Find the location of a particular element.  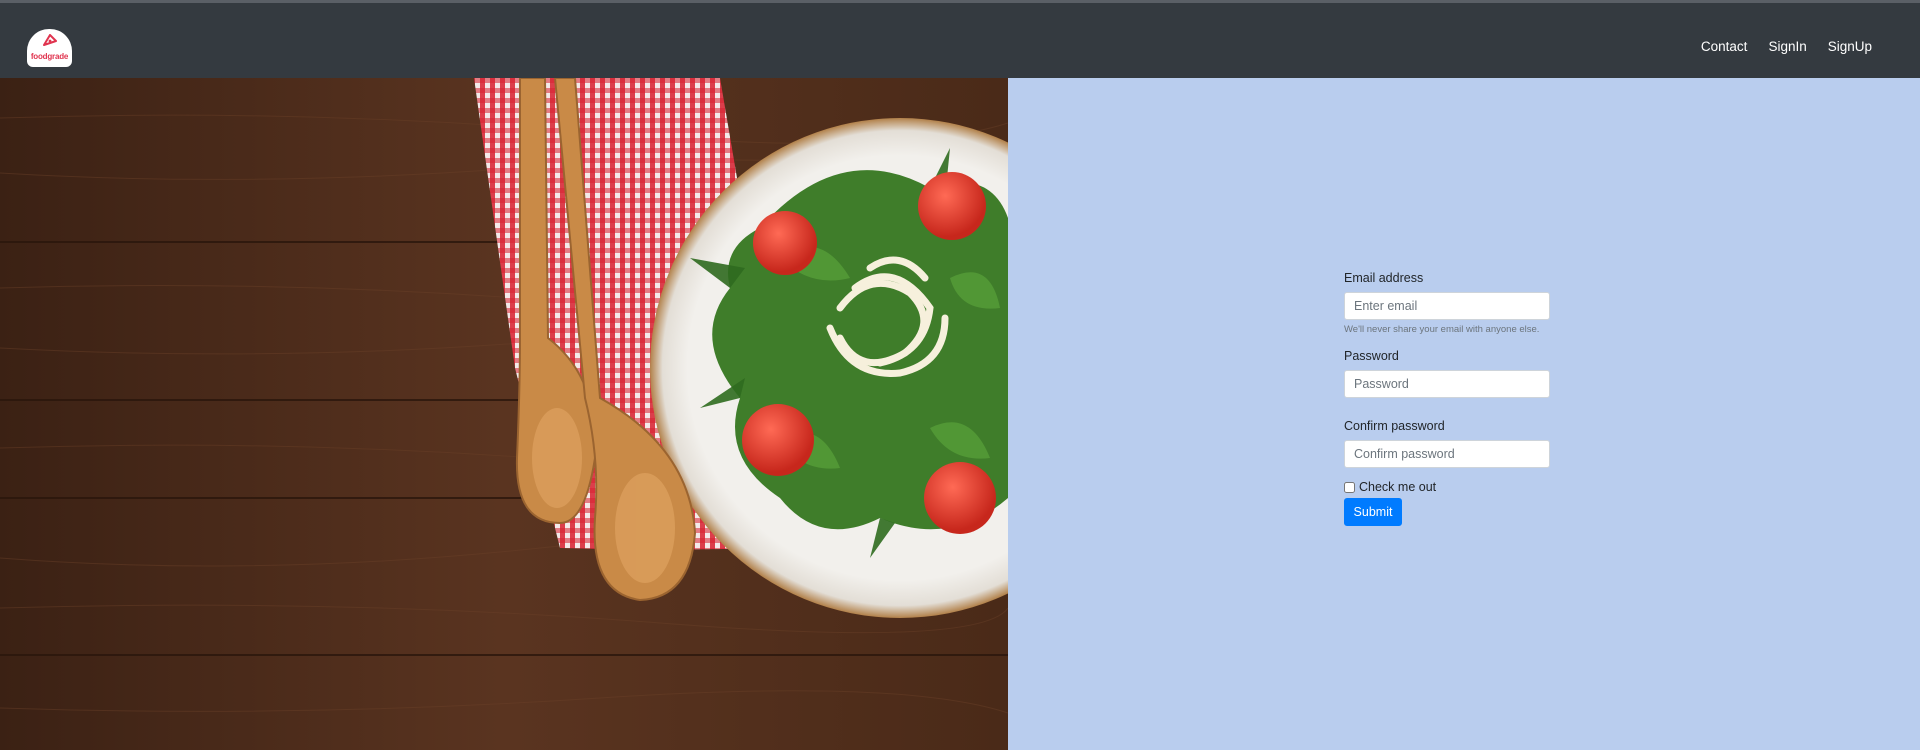

nav-link-signup: SignUp is located at coordinates (1850, 46).